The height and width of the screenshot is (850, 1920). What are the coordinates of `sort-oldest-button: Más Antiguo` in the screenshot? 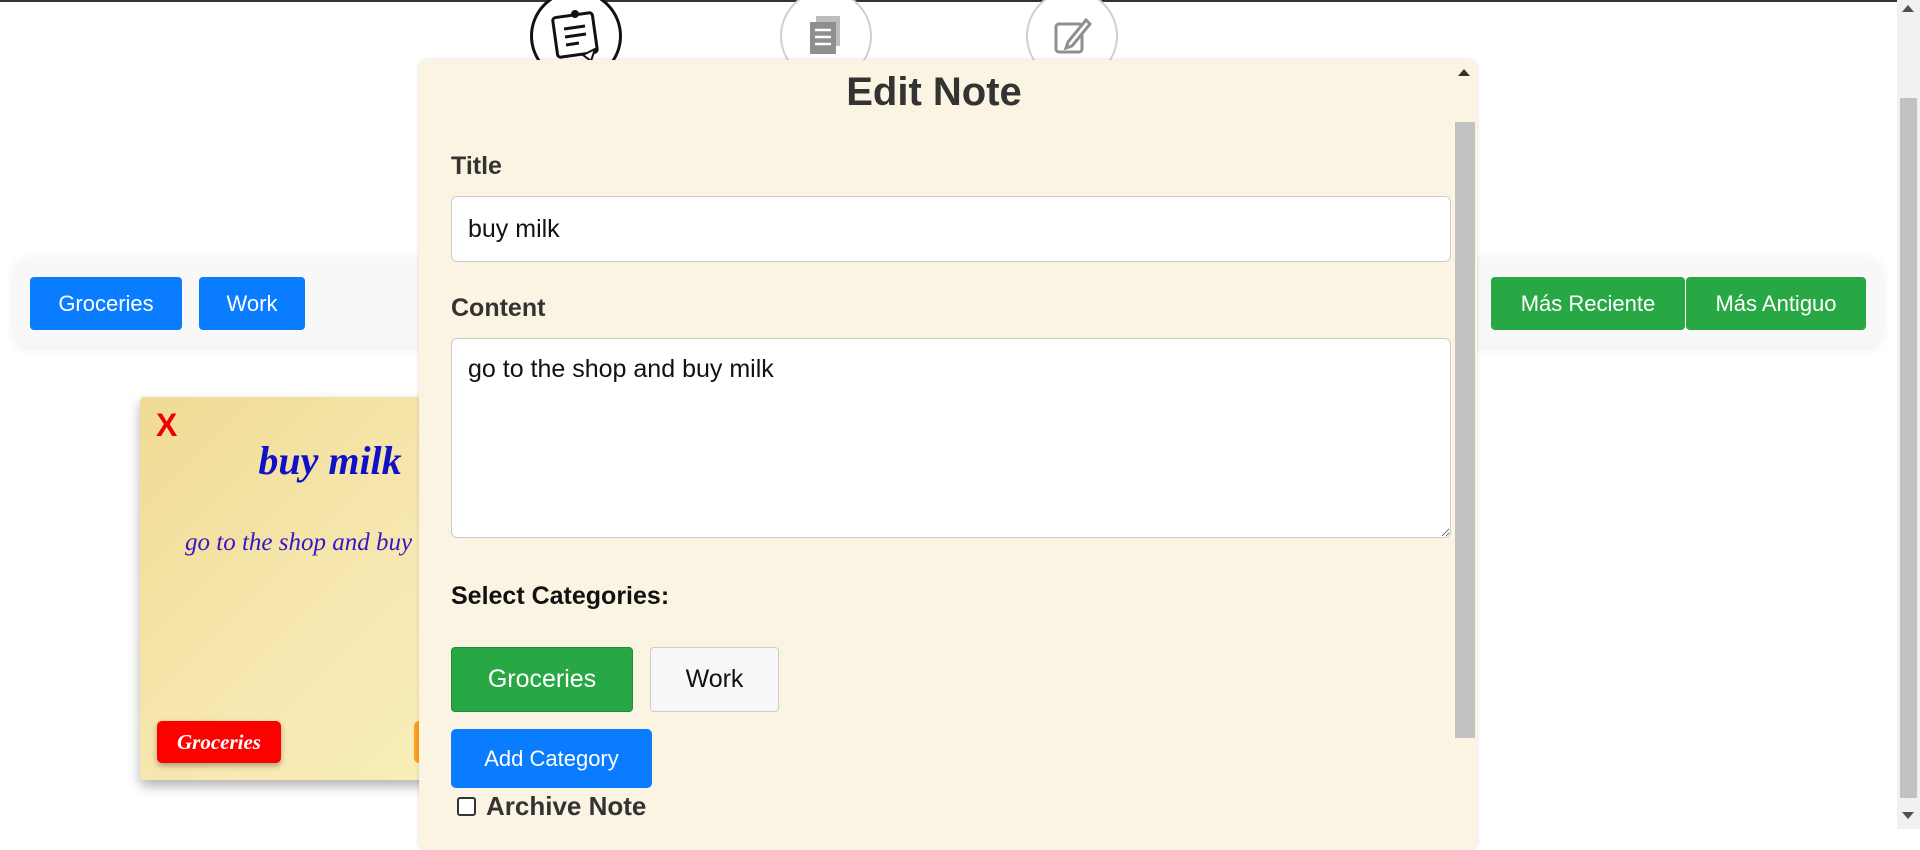 It's located at (1776, 303).